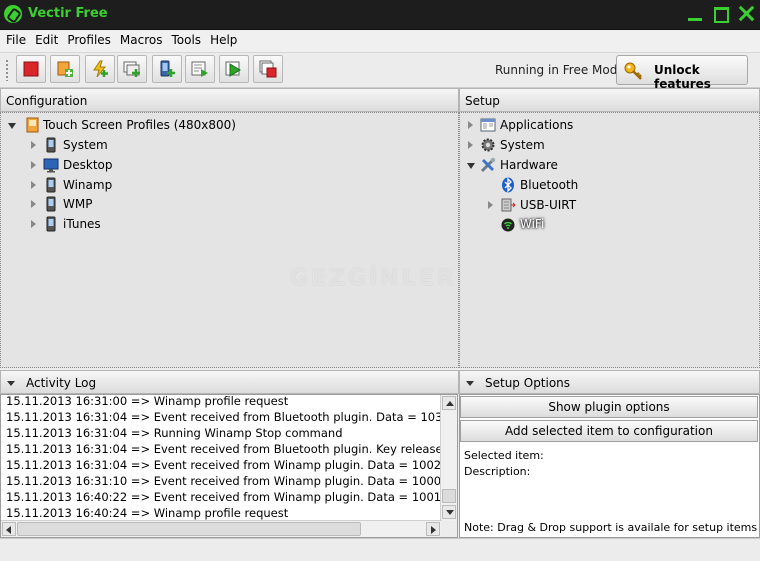 The width and height of the screenshot is (760, 561). Describe the element at coordinates (229, 100) in the screenshot. I see `configuration-header: Configuration` at that location.